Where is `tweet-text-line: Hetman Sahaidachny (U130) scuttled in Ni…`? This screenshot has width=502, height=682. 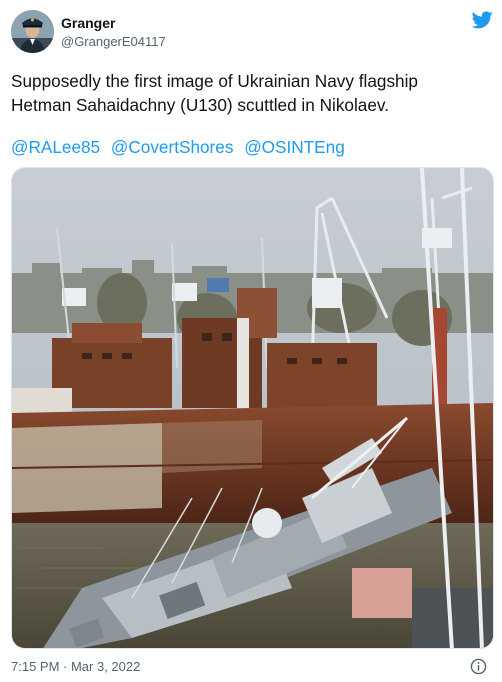
tweet-text-line: Hetman Sahaidachny (U130) scuttled in Ni… is located at coordinates (200, 105).